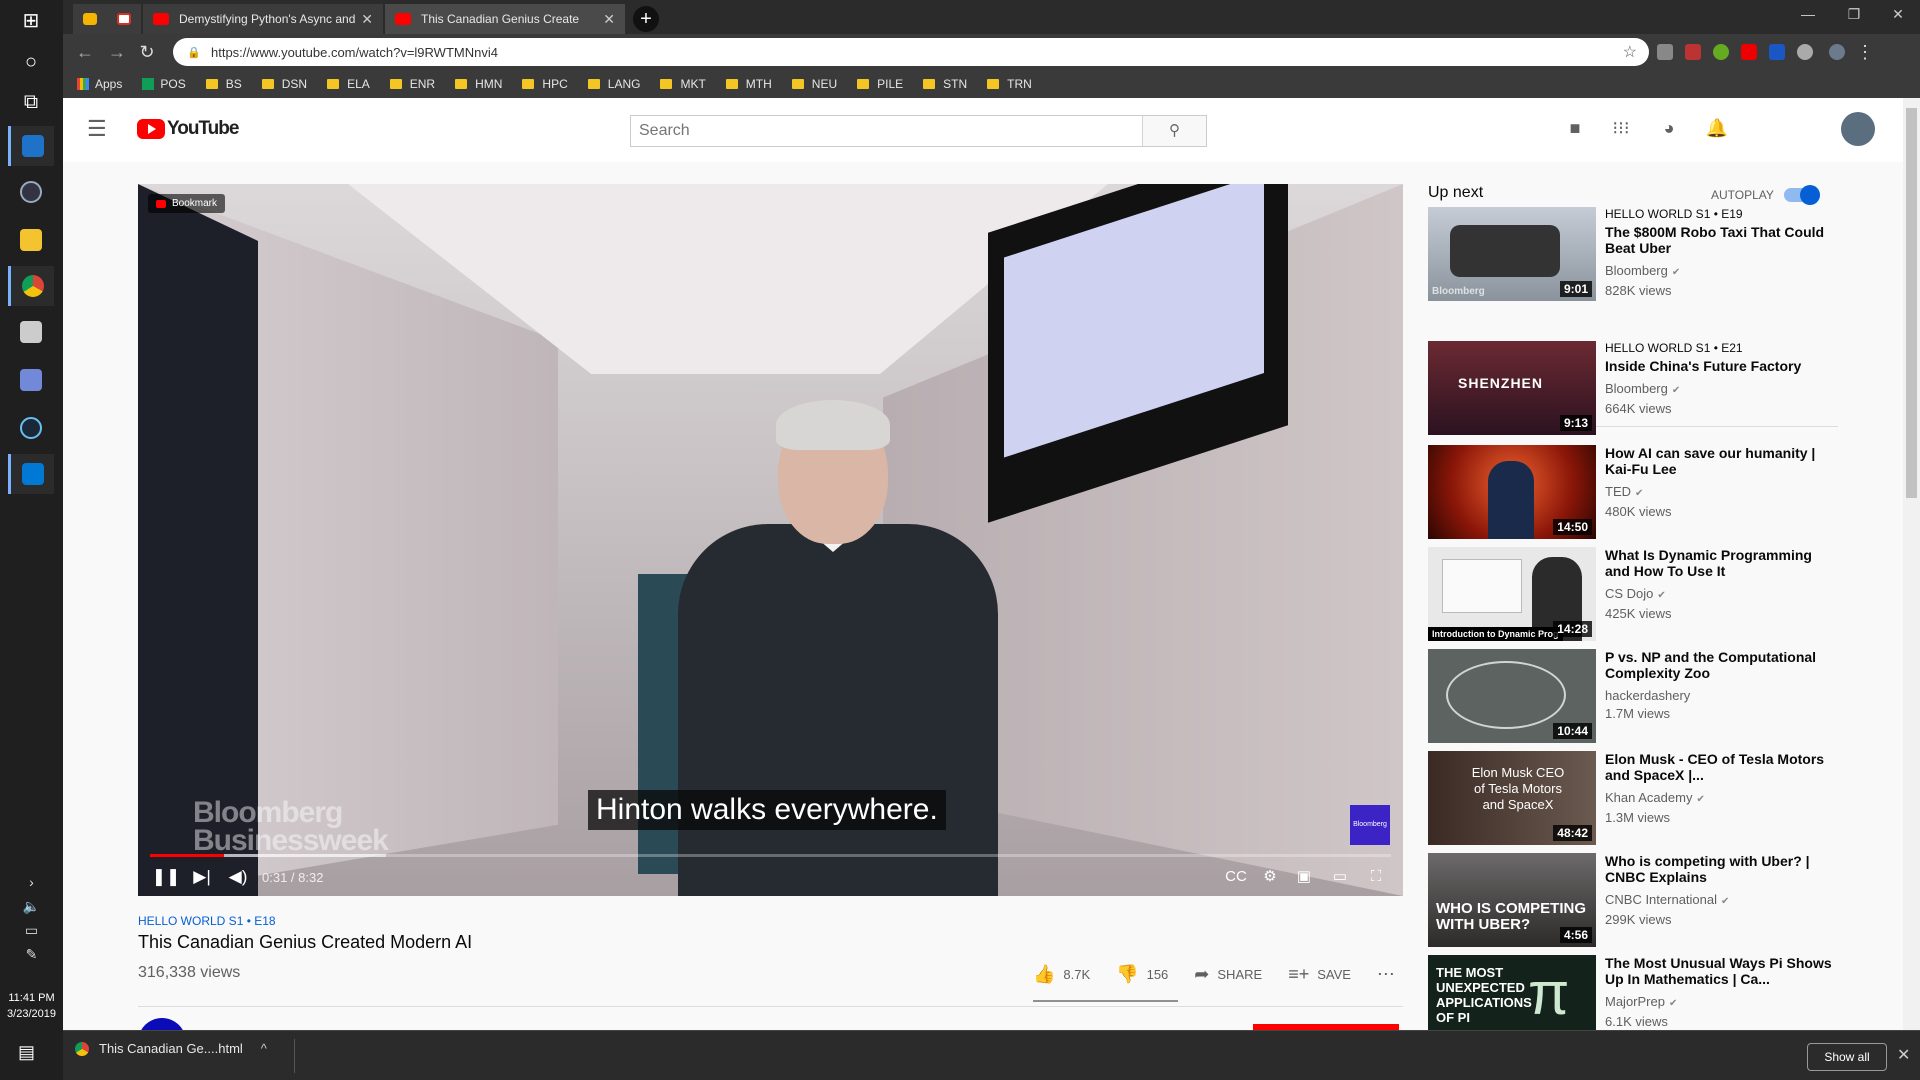  Describe the element at coordinates (171, 1048) in the screenshot. I see `download-item: This Canadian Ge....html ^` at that location.